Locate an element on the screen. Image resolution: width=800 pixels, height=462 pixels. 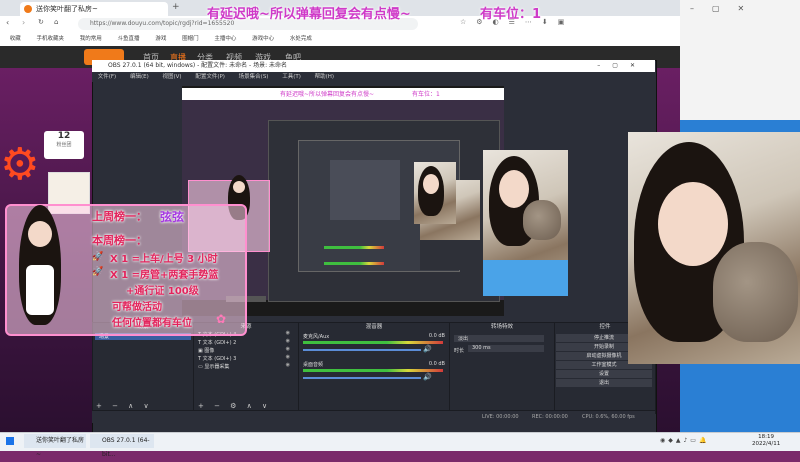
forward-icon: › is located at coordinates (23, 22).